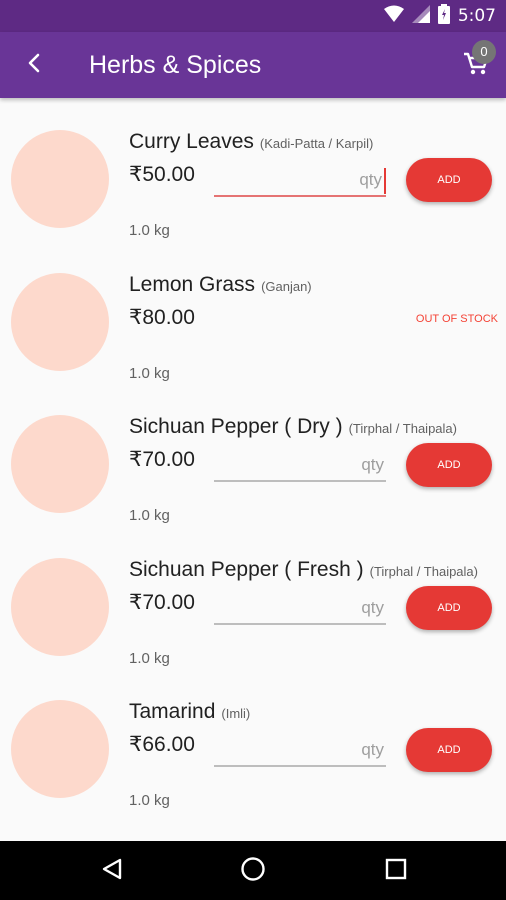 The height and width of the screenshot is (900, 506). What do you see at coordinates (443, 16) in the screenshot?
I see `battery-icon` at bounding box center [443, 16].